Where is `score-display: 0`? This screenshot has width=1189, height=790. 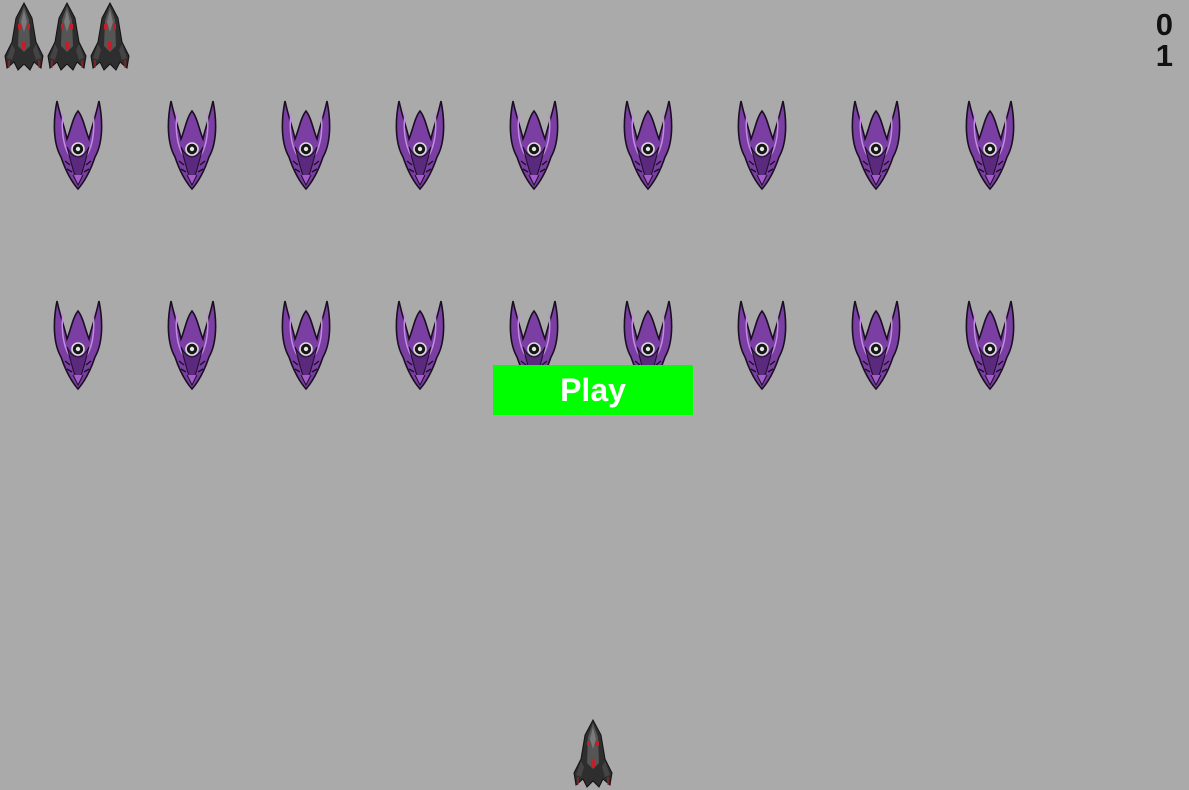 score-display: 0 is located at coordinates (1164, 24).